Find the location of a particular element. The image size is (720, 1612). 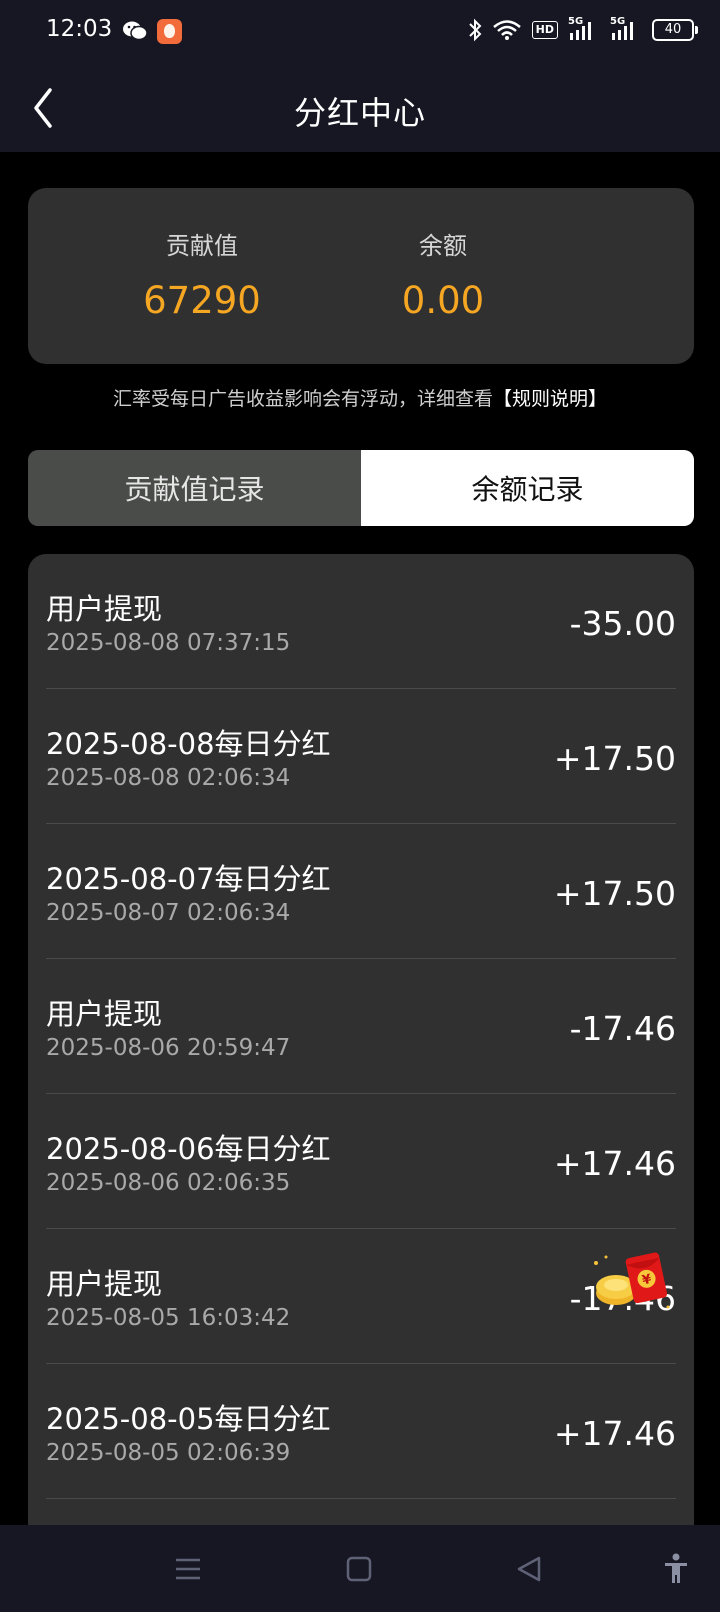

record-amount: -17.46 is located at coordinates (622, 1028).